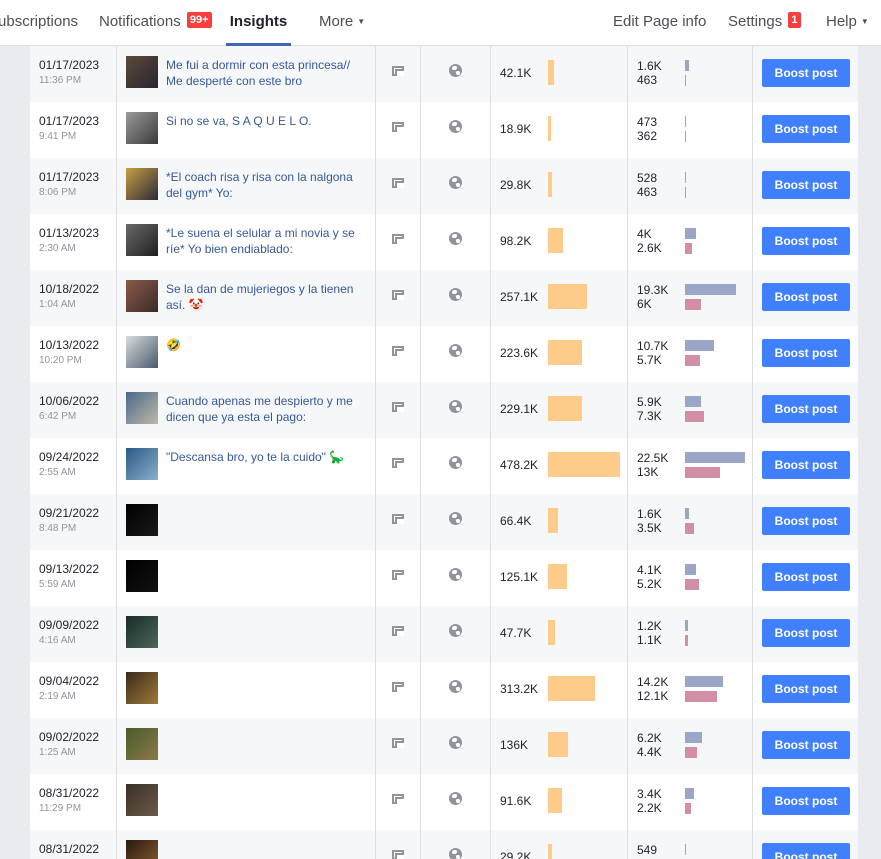 The width and height of the screenshot is (881, 859). Describe the element at coordinates (647, 850) in the screenshot. I see `engagement-clicks-value: 549` at that location.